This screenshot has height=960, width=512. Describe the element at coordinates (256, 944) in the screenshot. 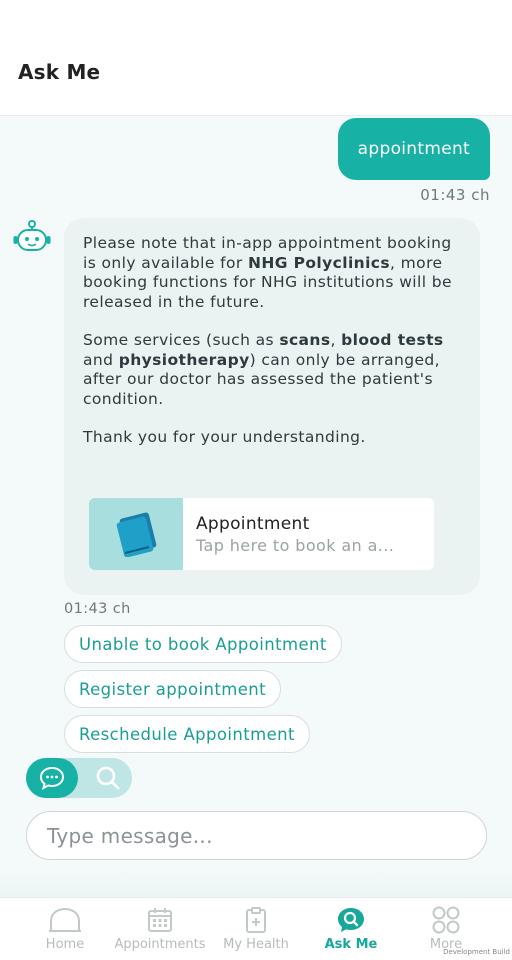

I see `tab-label: My Health` at that location.